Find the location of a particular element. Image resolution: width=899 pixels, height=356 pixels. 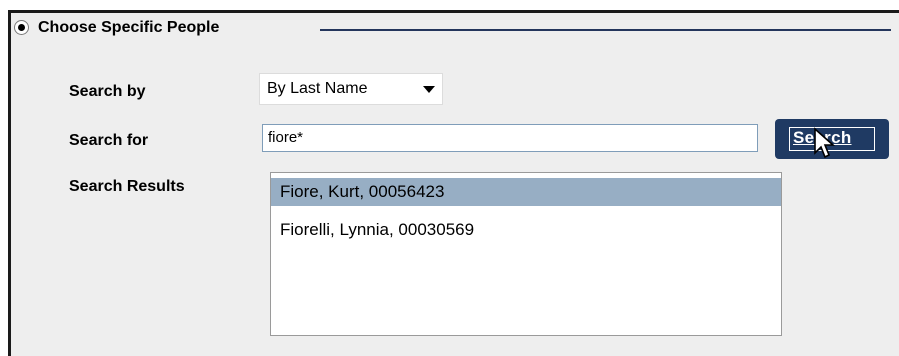

choose-specific-people-radio is located at coordinates (21, 27).